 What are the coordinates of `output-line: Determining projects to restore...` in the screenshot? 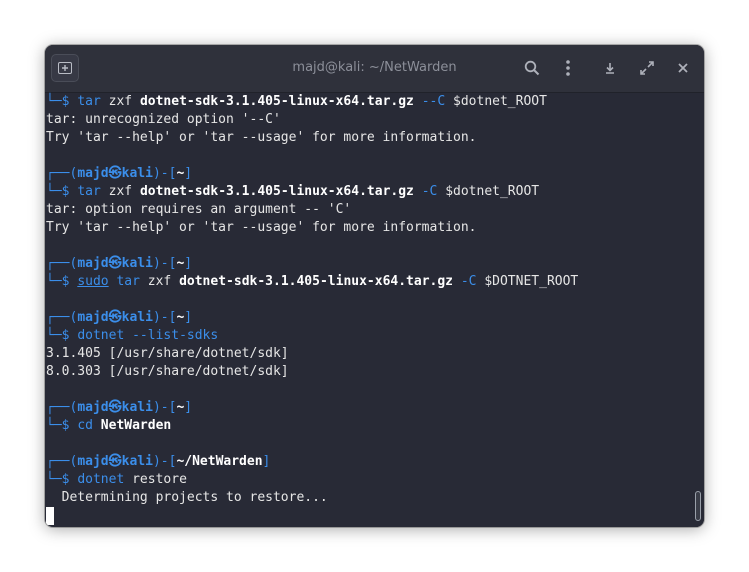 It's located at (187, 497).